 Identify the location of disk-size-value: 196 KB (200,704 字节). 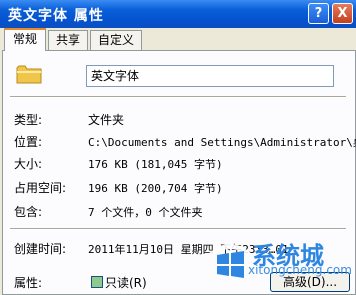
(155, 188).